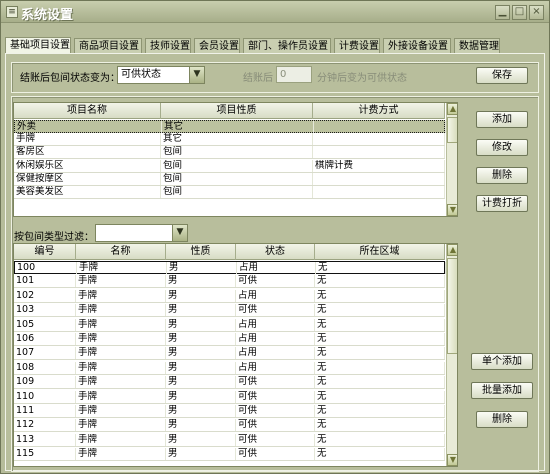 The width and height of the screenshot is (550, 474). Describe the element at coordinates (45, 310) in the screenshot. I see `room-table-cell: 103` at that location.